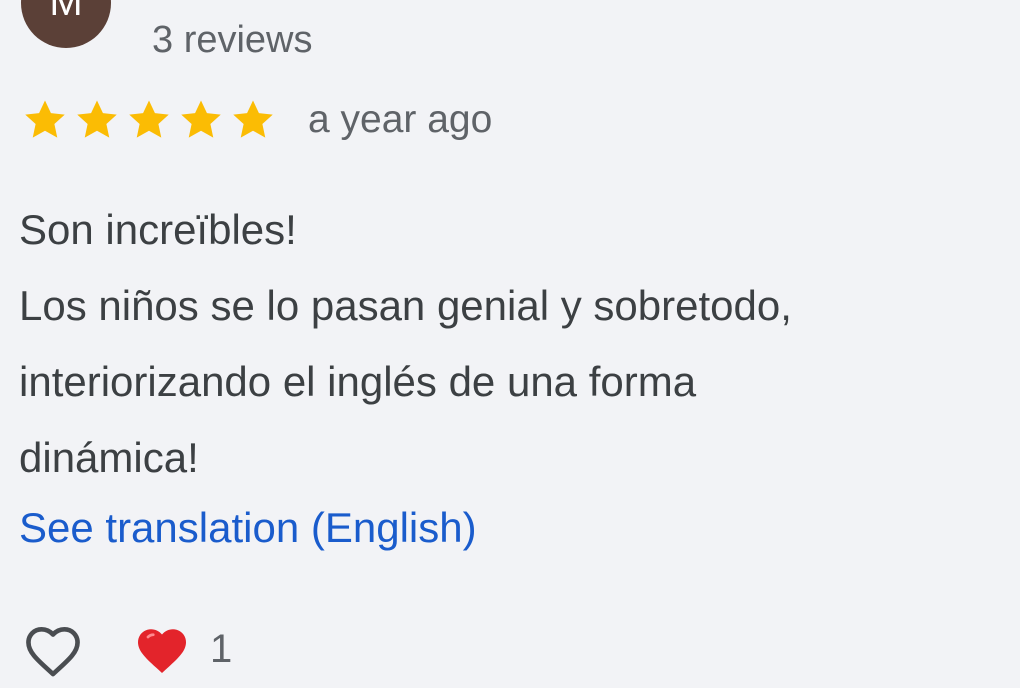 The width and height of the screenshot is (1020, 688). What do you see at coordinates (221, 649) in the screenshot?
I see `reaction-count: 1` at bounding box center [221, 649].